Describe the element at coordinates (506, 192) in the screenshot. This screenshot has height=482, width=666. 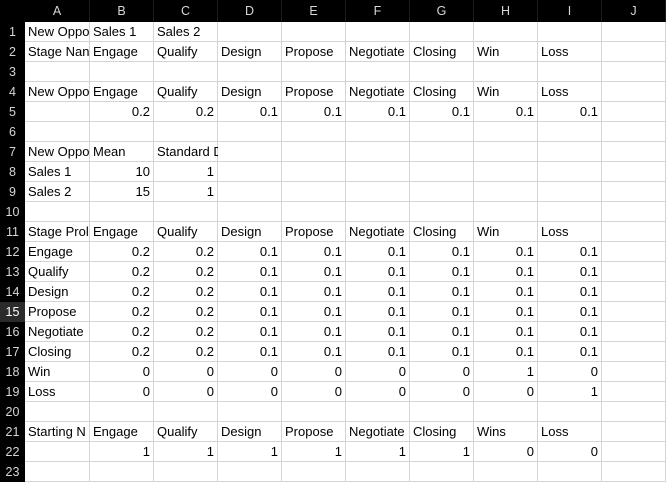
I see `cell-h9` at that location.